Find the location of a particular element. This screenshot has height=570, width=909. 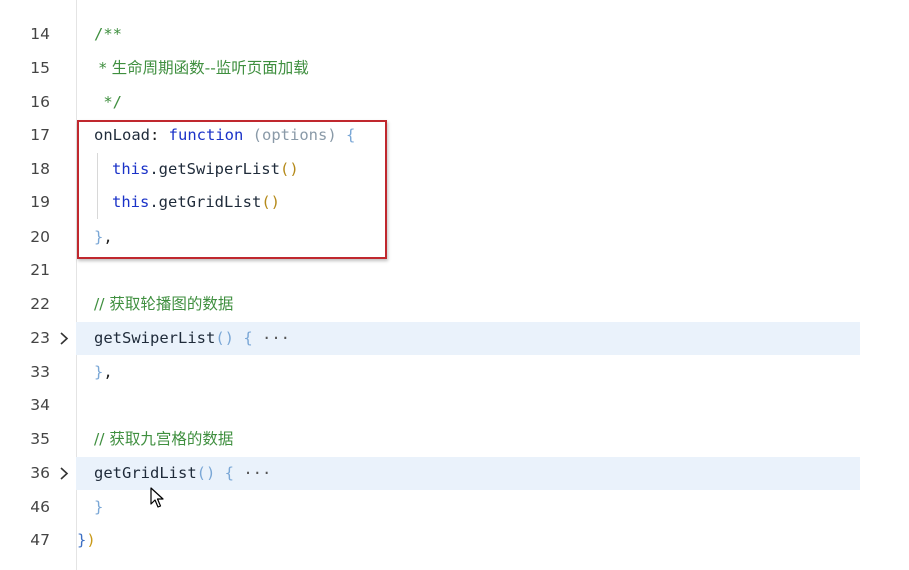

code-content: this.getGridList() is located at coordinates (196, 202).